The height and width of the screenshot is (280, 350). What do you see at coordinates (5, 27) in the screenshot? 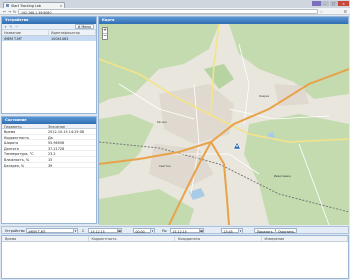
I see `add-device-icon: +` at bounding box center [5, 27].